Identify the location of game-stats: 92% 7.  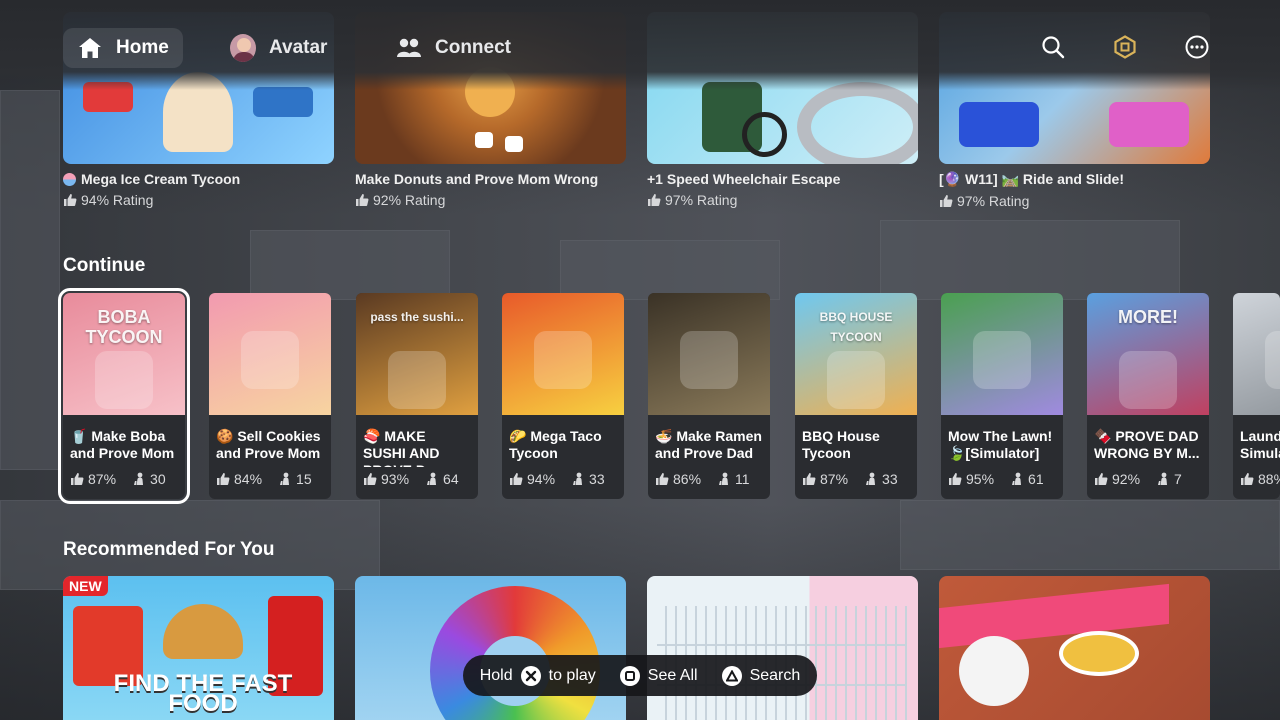
(1138, 479).